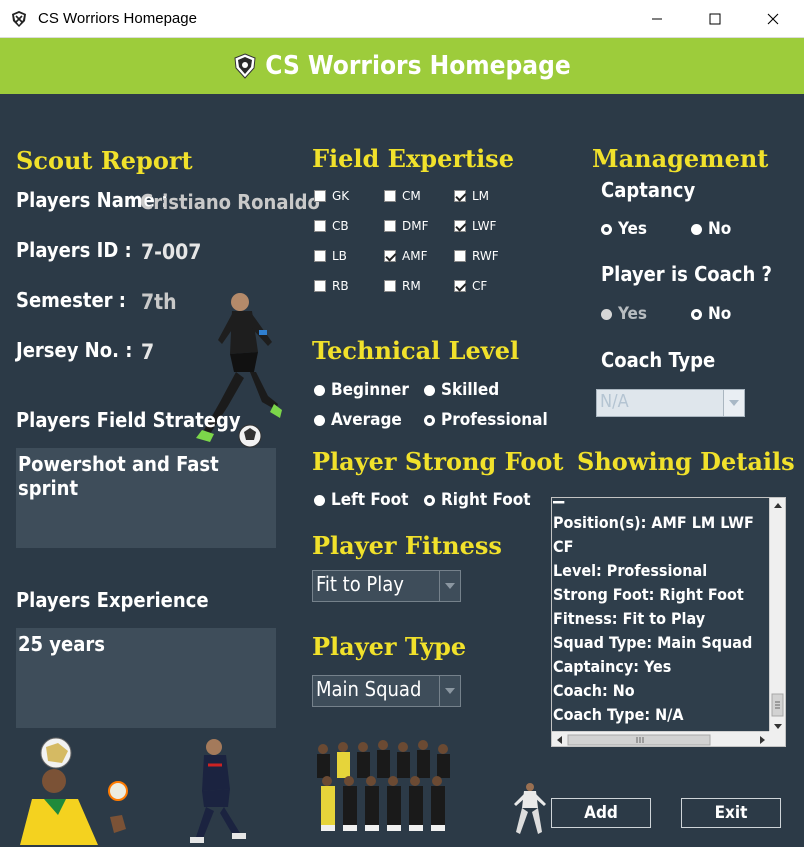 This screenshot has width=804, height=847. Describe the element at coordinates (601, 813) in the screenshot. I see `add-button: Add` at that location.